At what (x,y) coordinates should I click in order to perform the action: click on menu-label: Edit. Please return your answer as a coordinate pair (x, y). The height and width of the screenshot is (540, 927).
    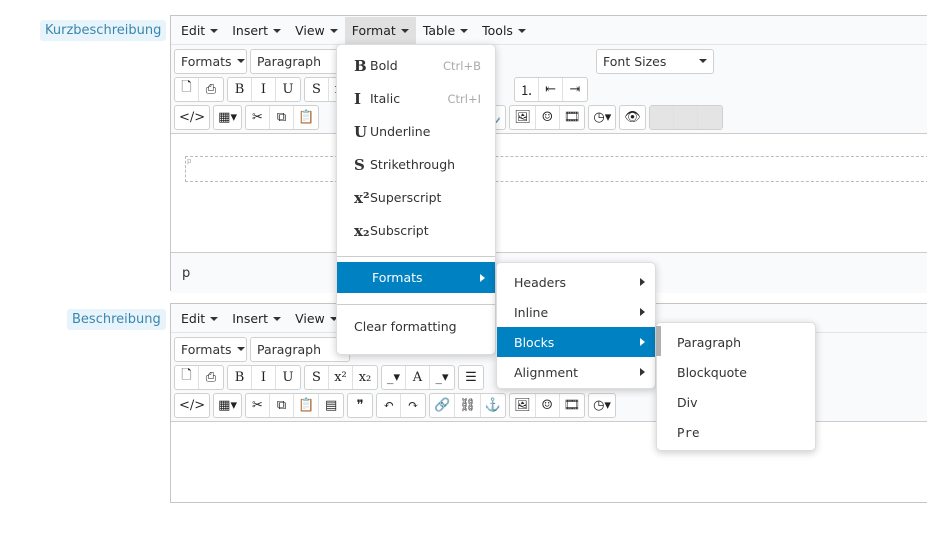
    Looking at the image, I should click on (193, 318).